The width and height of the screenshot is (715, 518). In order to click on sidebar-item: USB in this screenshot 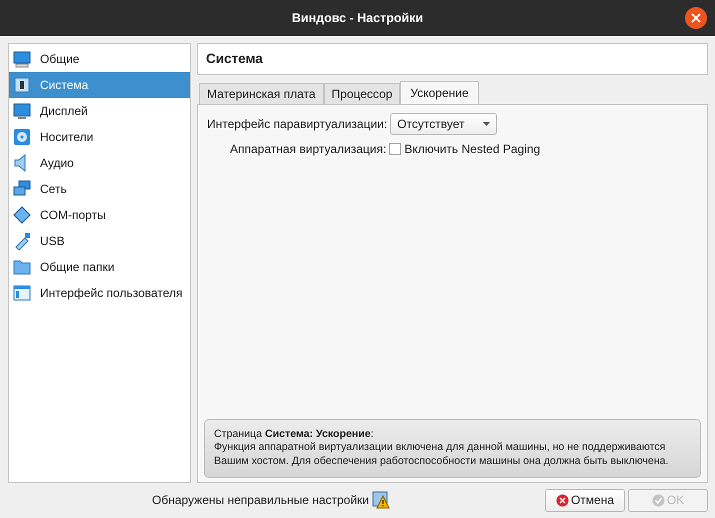, I will do `click(99, 241)`.